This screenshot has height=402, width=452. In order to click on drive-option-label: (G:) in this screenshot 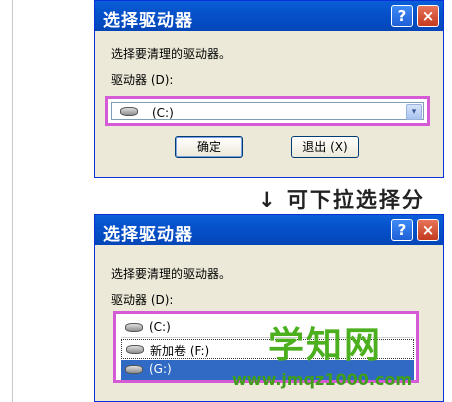, I will do `click(160, 369)`.